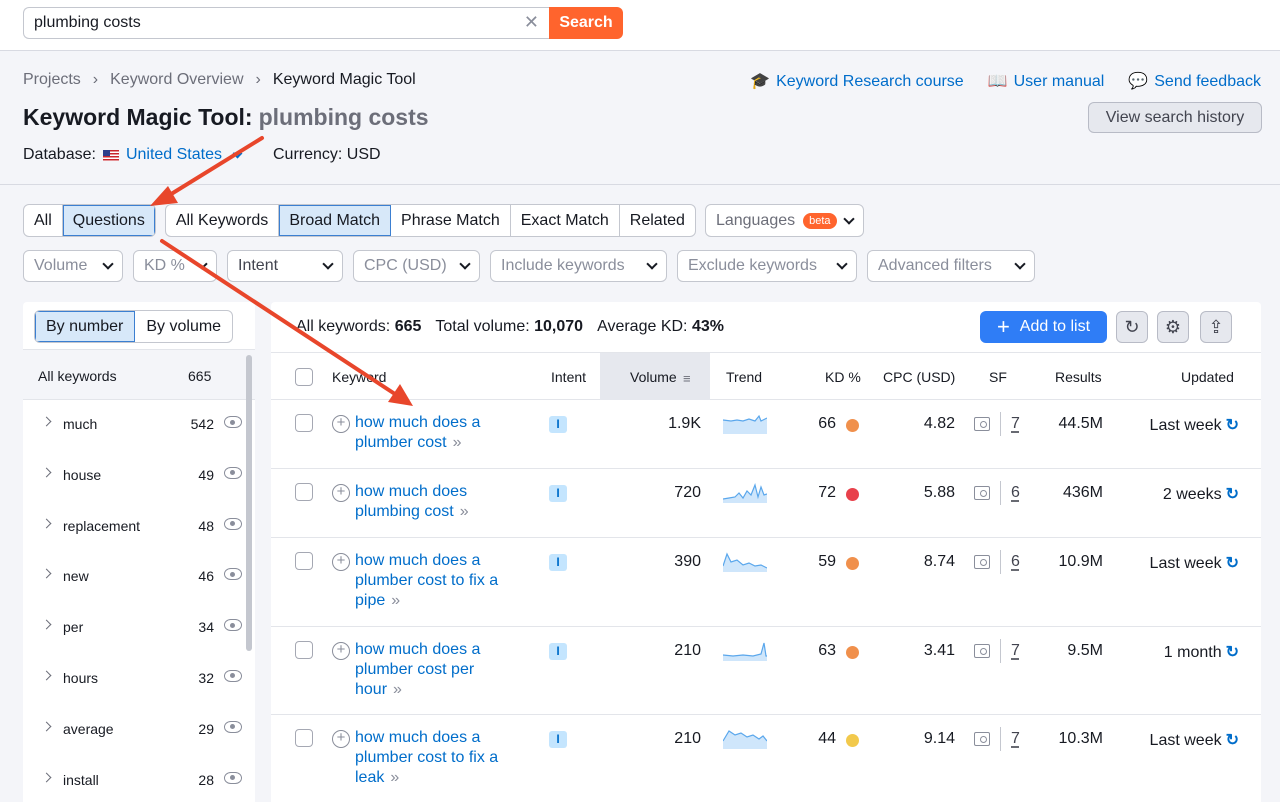 The height and width of the screenshot is (802, 1280). Describe the element at coordinates (1194, 81) in the screenshot. I see `send-feedback-link: 💬 Send feedback` at that location.